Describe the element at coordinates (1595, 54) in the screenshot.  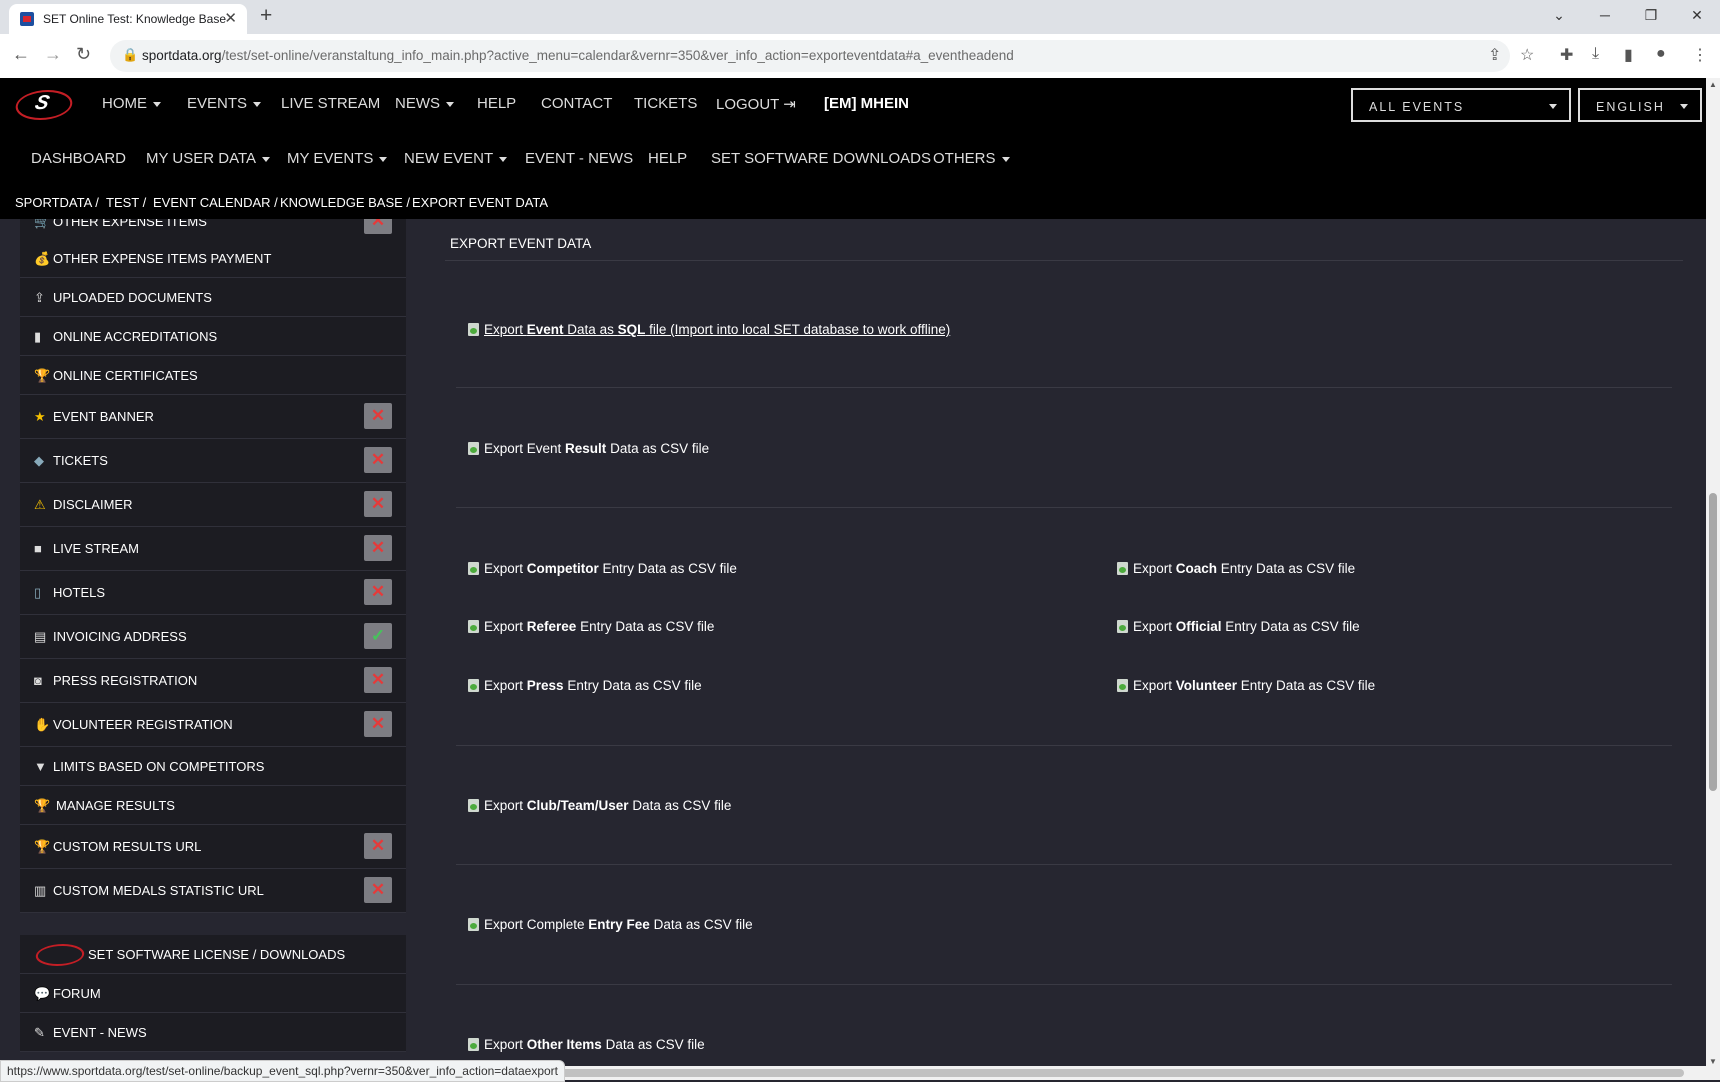
I see `download-icon: ⤓` at that location.